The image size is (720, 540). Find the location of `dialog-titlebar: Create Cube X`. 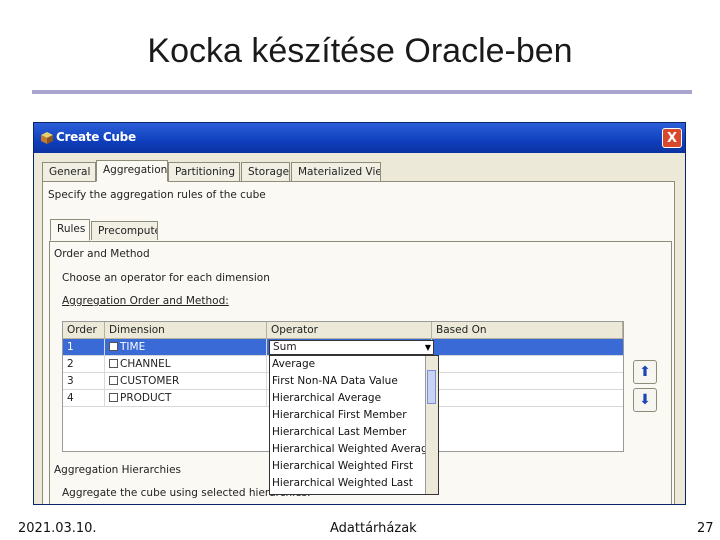

dialog-titlebar: Create Cube X is located at coordinates (359, 138).